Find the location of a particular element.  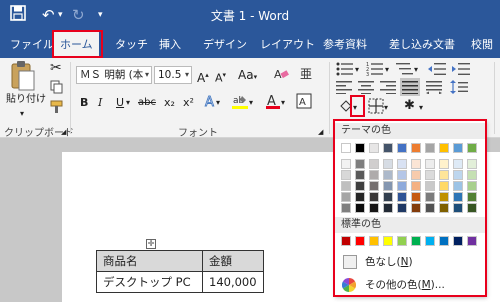

bold-button: B is located at coordinates (84, 103).